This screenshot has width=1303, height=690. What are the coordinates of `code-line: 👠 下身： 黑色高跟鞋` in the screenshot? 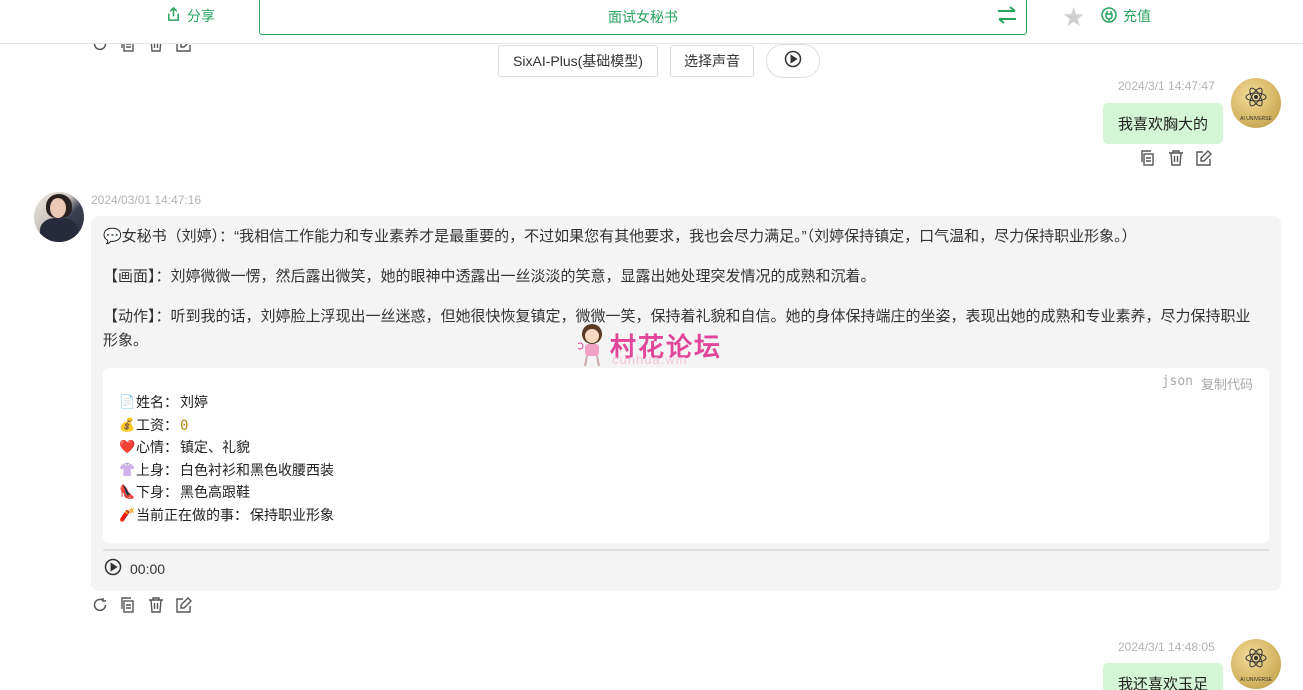 It's located at (226, 493).